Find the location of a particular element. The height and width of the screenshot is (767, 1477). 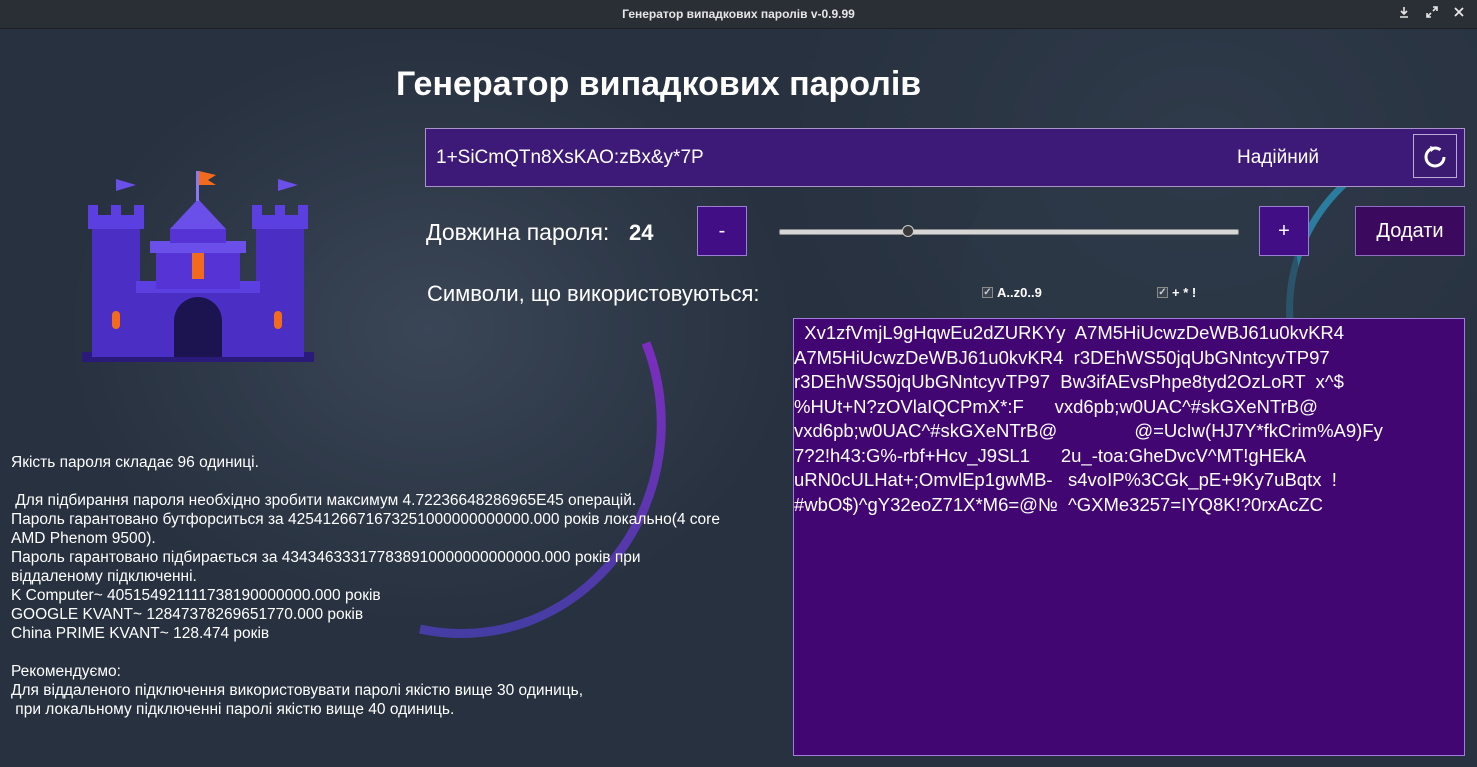

password-strength: Надійний is located at coordinates (1278, 157).